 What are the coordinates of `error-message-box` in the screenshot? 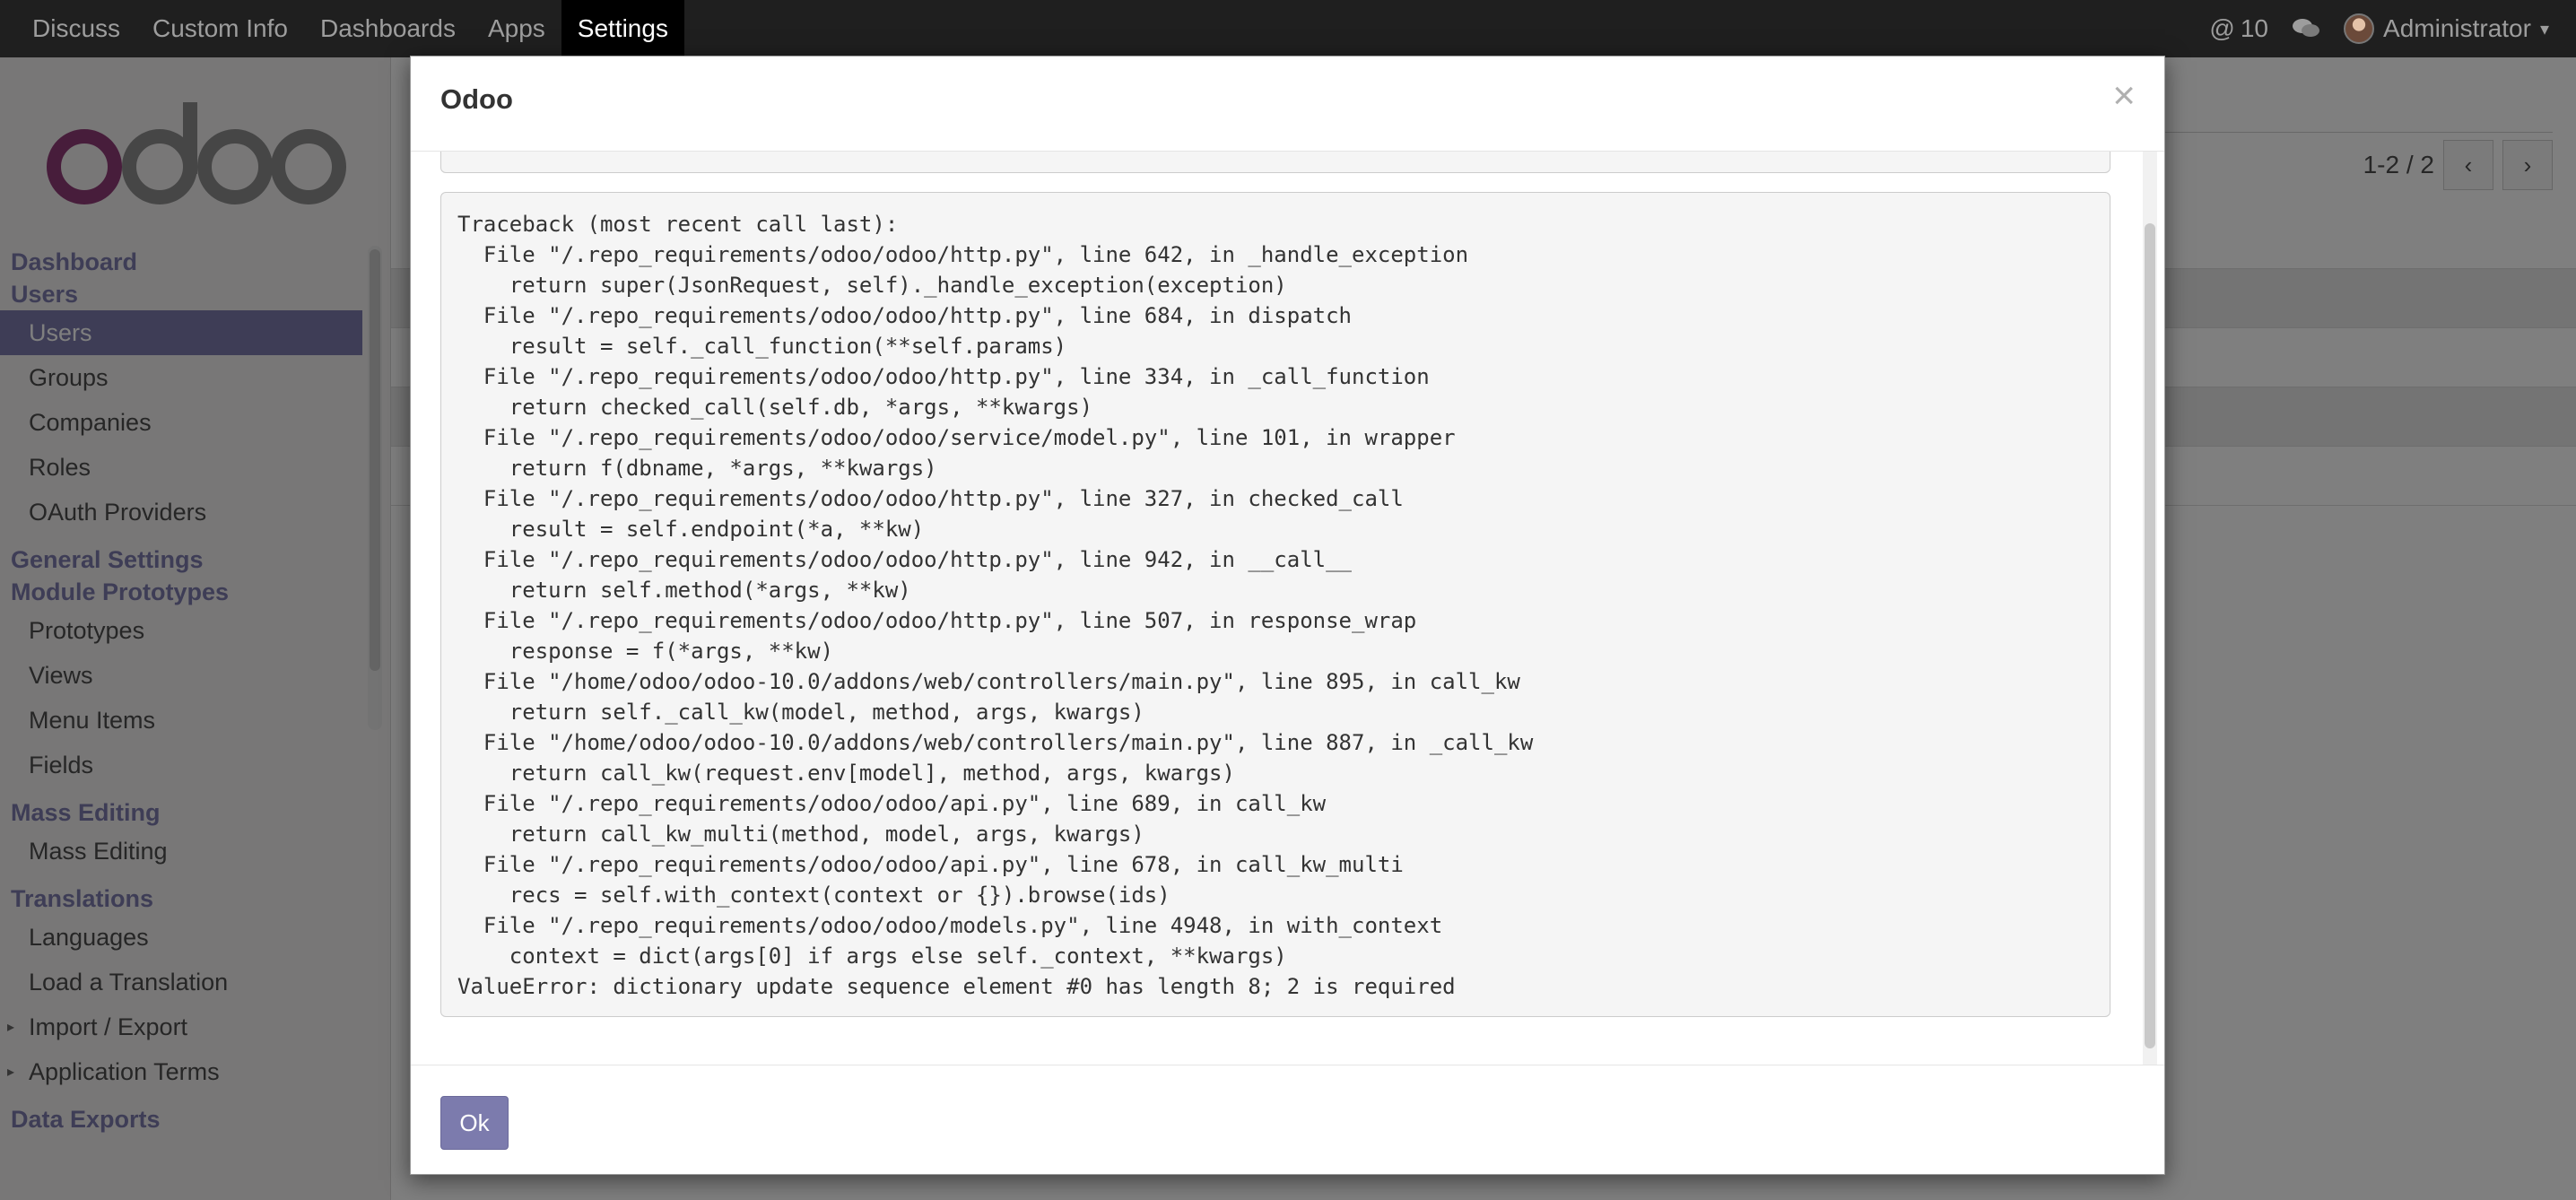 It's located at (1275, 162).